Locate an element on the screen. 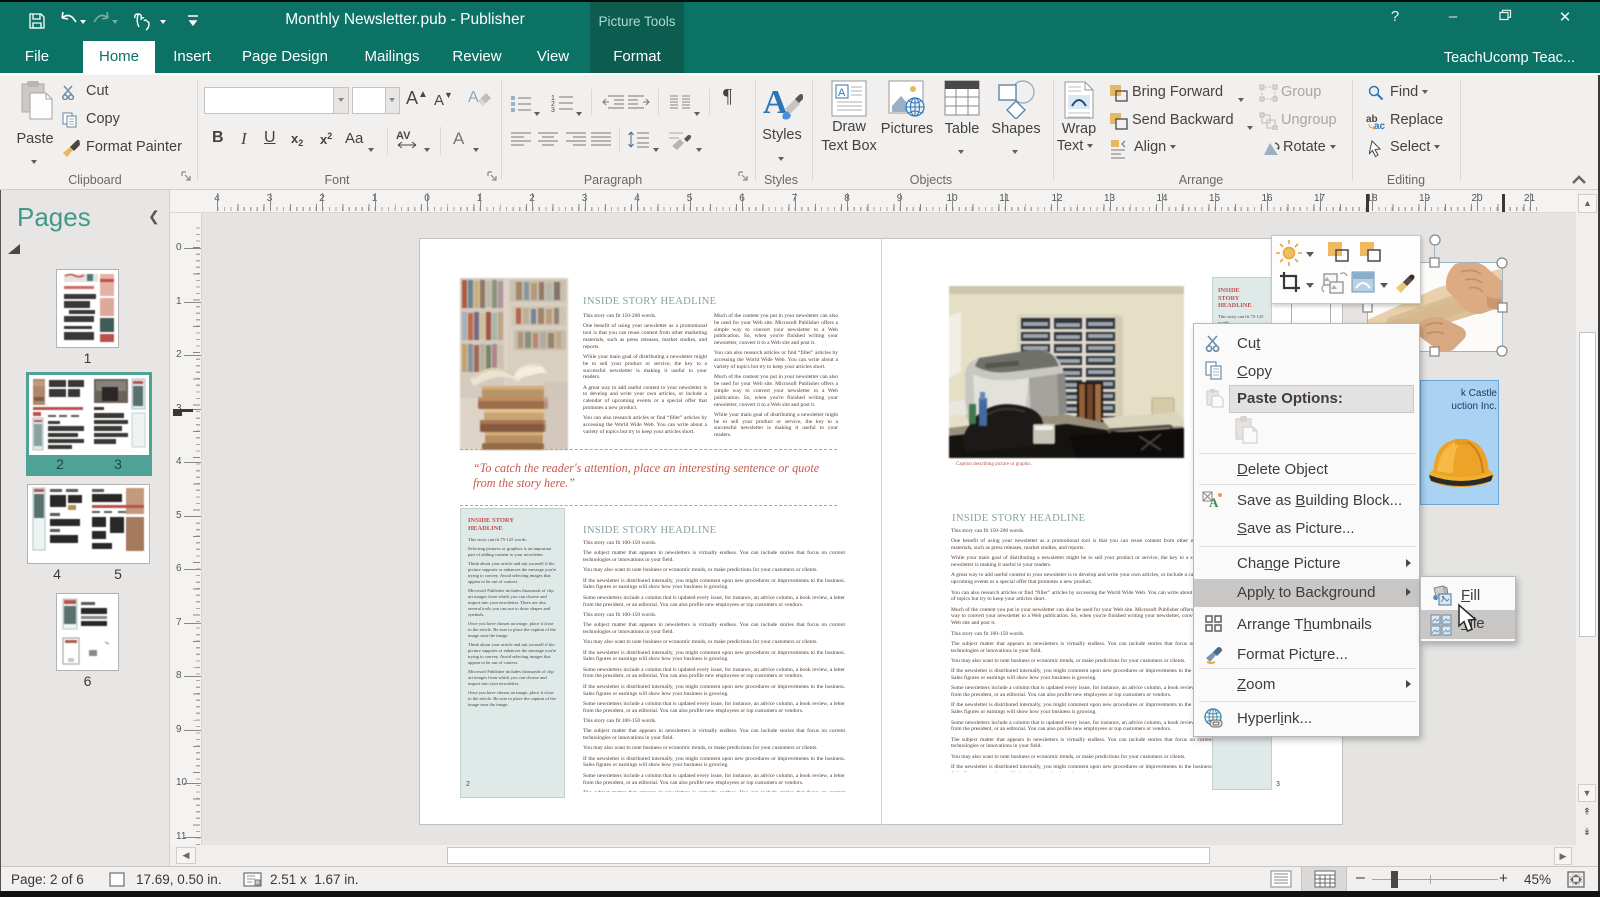  svg-text: 3 is located at coordinates (553, 109).